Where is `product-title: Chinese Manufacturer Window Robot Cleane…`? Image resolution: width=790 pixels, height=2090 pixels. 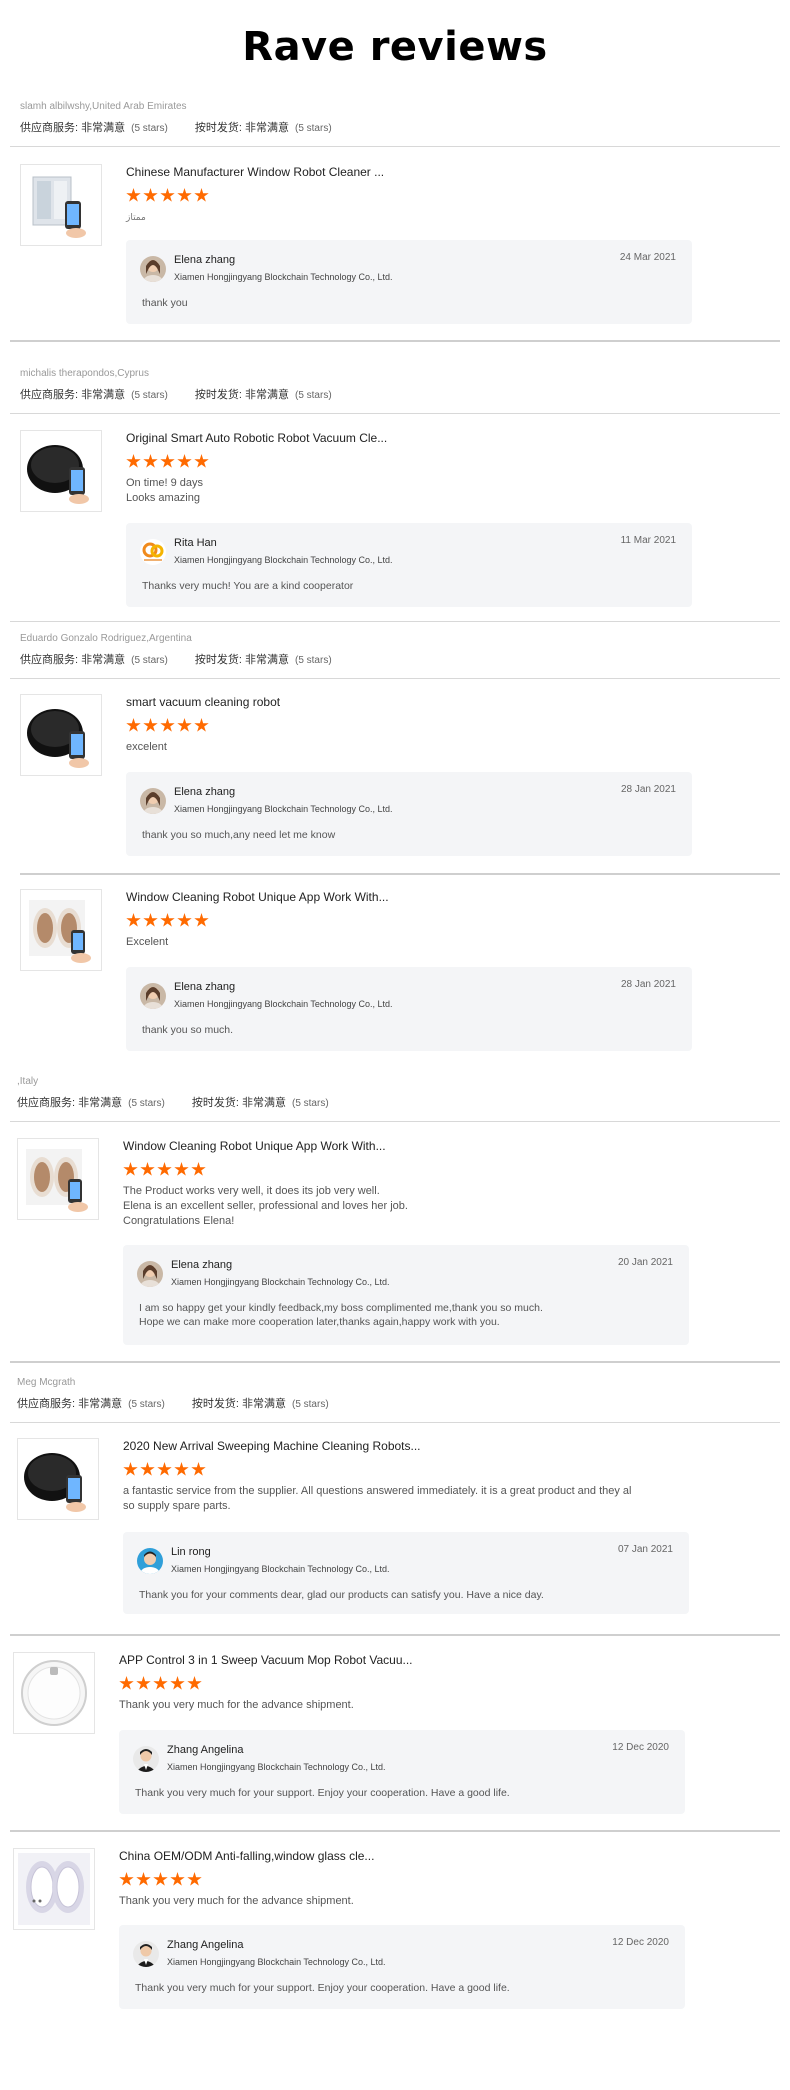 product-title: Chinese Manufacturer Window Robot Cleane… is located at coordinates (406, 172).